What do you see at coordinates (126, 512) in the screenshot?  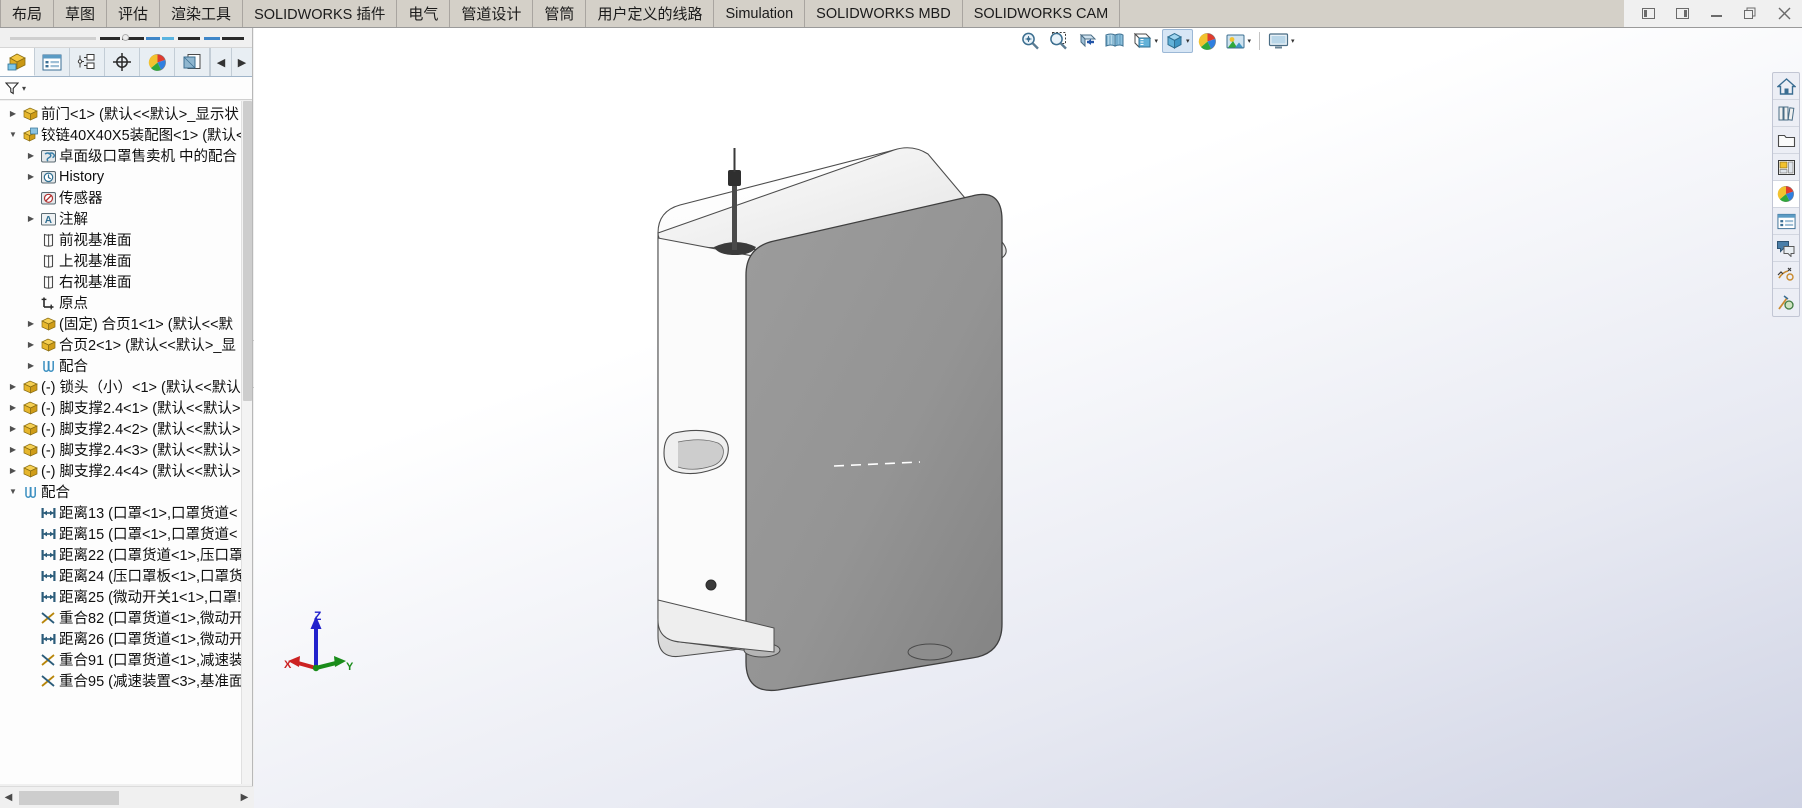 I see `tree-row: 距离13 (口罩<1>,口罩货道<` at bounding box center [126, 512].